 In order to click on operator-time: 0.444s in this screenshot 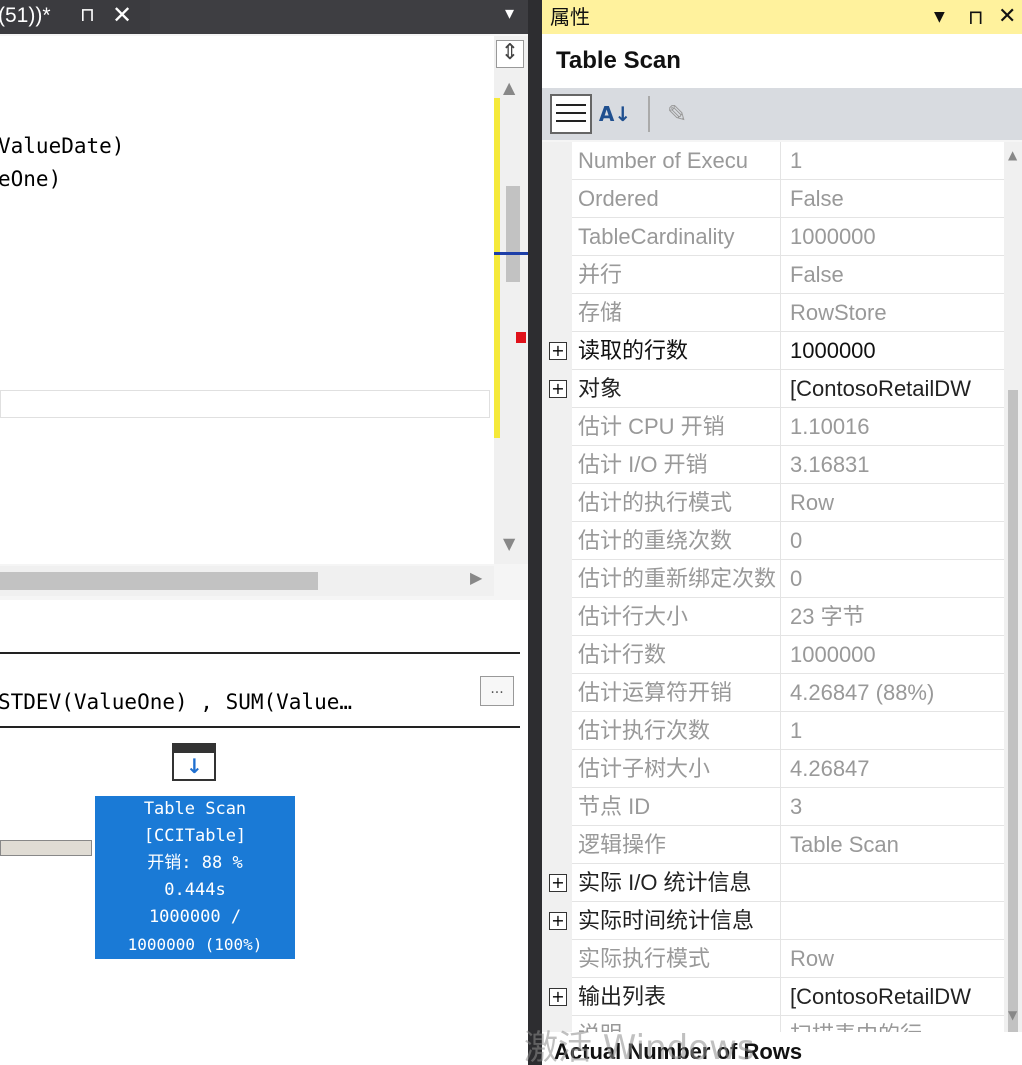, I will do `click(195, 890)`.